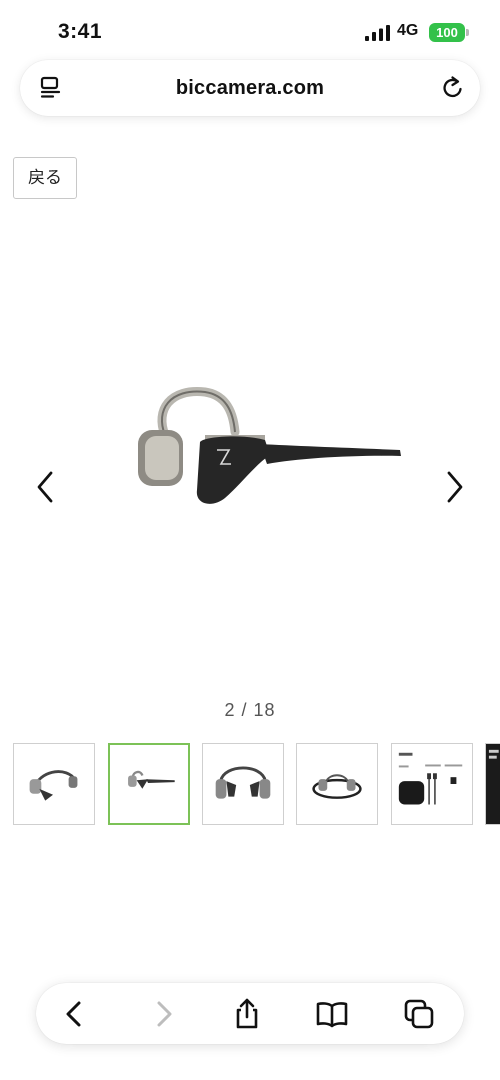 This screenshot has width=500, height=1080. I want to click on signal-icon, so click(377, 33).